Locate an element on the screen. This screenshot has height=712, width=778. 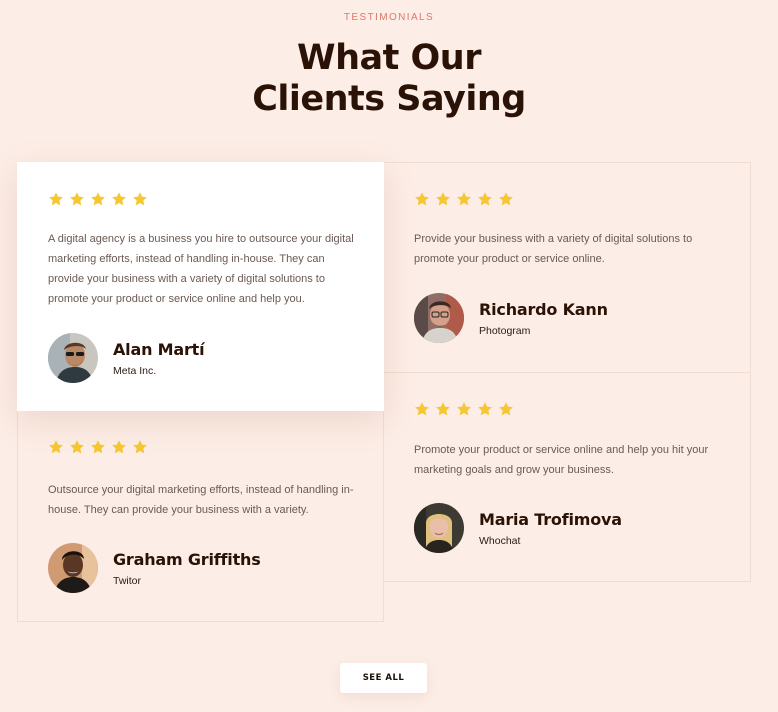
author-company: Twitor is located at coordinates (127, 580).